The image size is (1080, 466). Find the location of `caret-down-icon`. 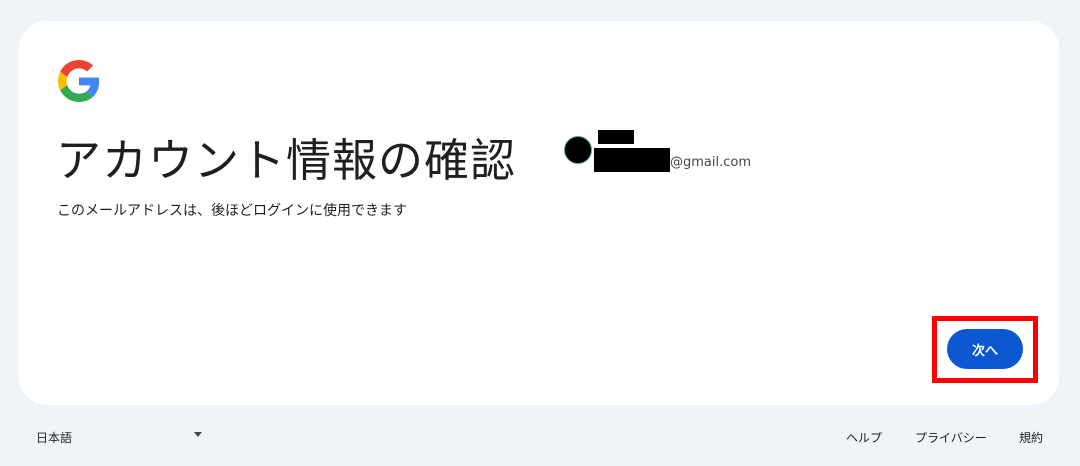

caret-down-icon is located at coordinates (198, 434).